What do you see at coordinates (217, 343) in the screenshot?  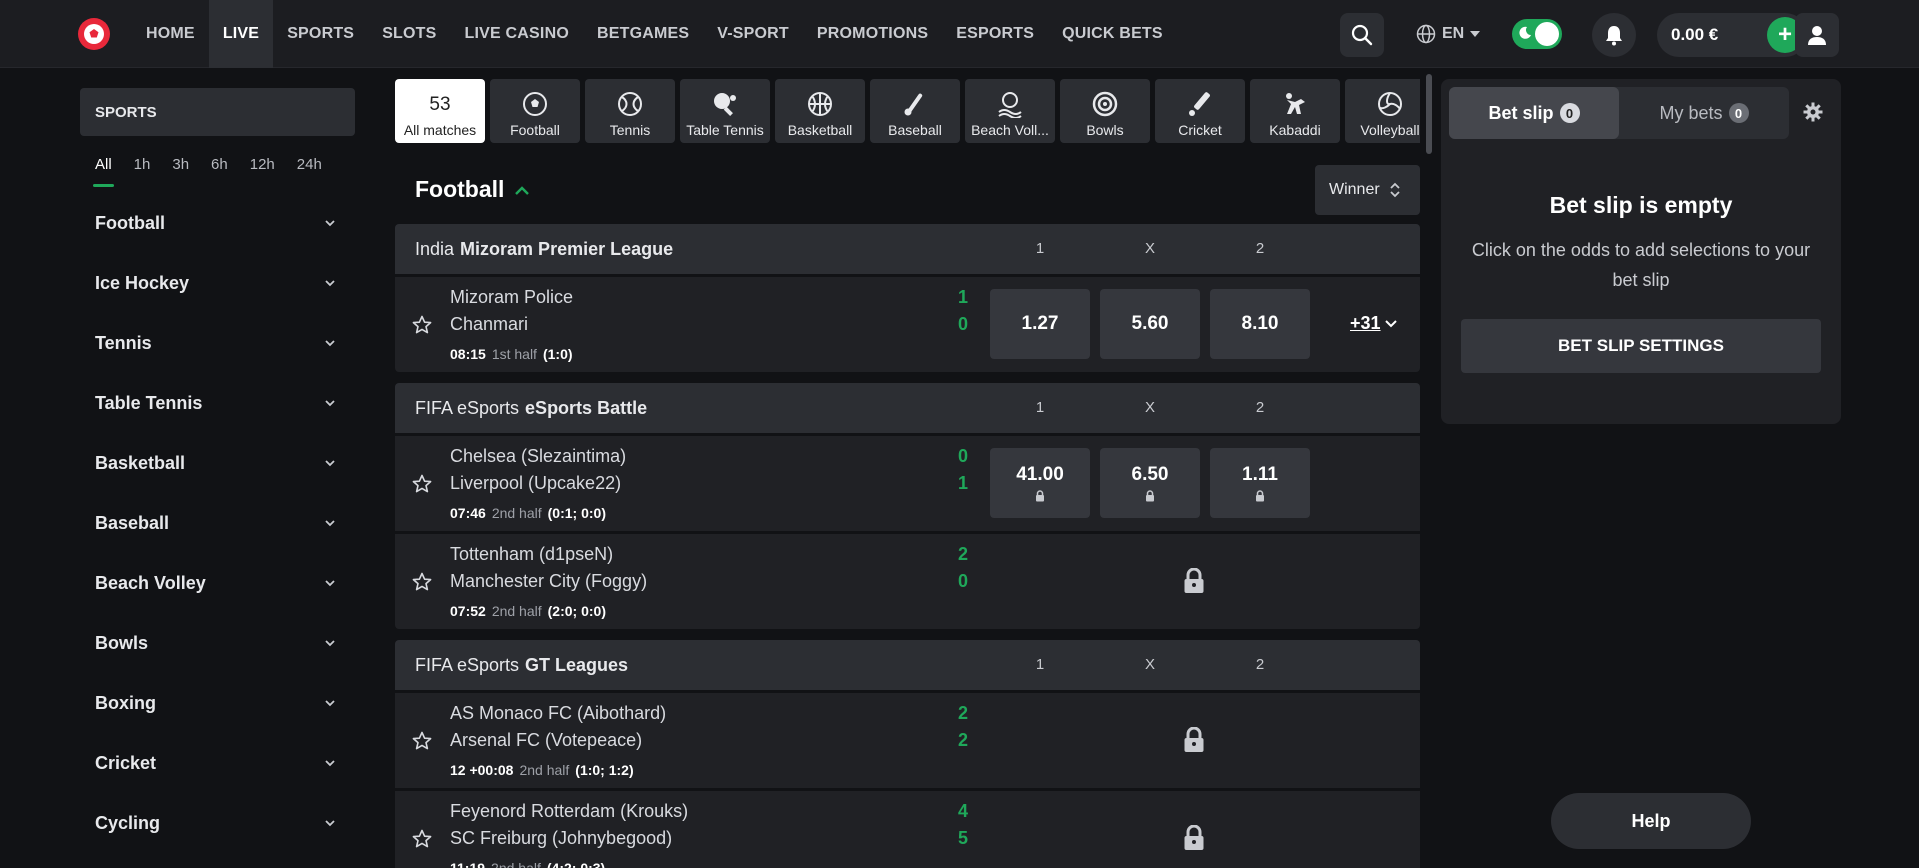 I see `sidebar-item-tennis: Tennis` at bounding box center [217, 343].